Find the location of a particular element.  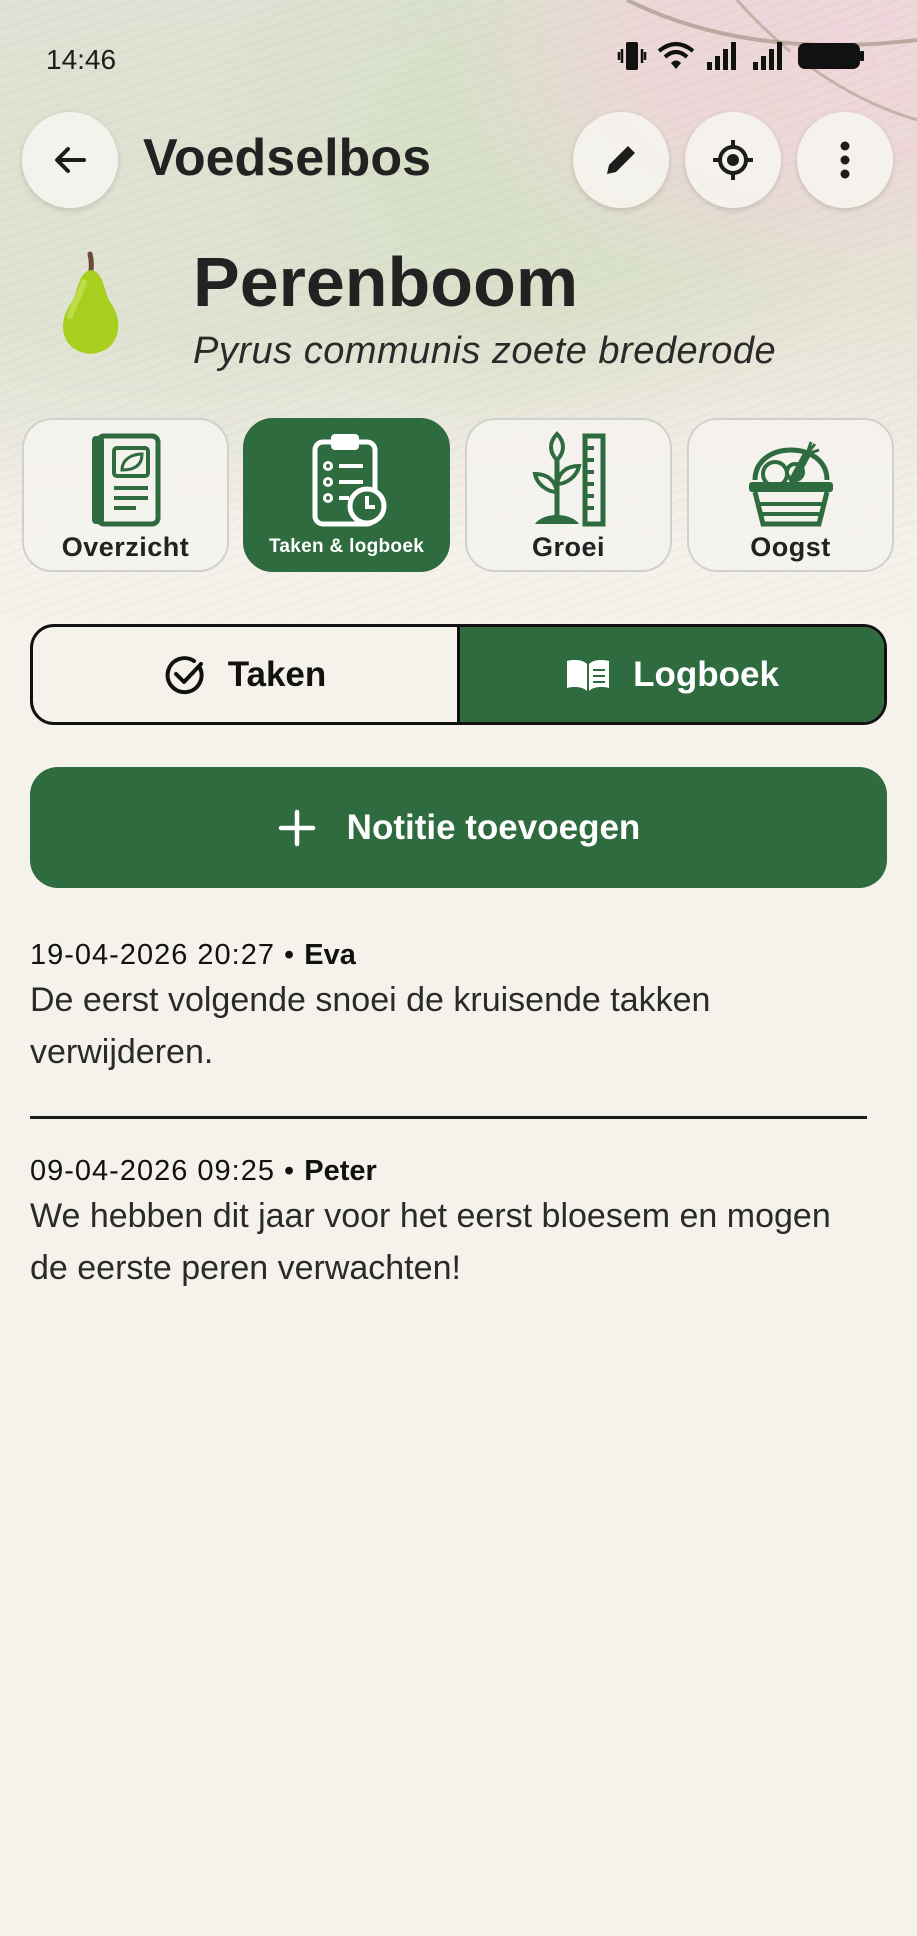

open-book-icon is located at coordinates (588, 675).